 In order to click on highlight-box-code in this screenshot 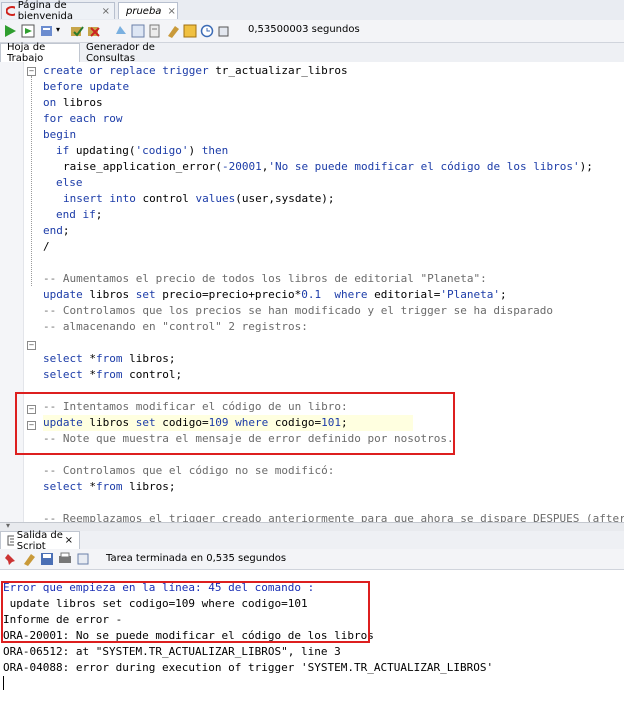, I will do `click(235, 423)`.